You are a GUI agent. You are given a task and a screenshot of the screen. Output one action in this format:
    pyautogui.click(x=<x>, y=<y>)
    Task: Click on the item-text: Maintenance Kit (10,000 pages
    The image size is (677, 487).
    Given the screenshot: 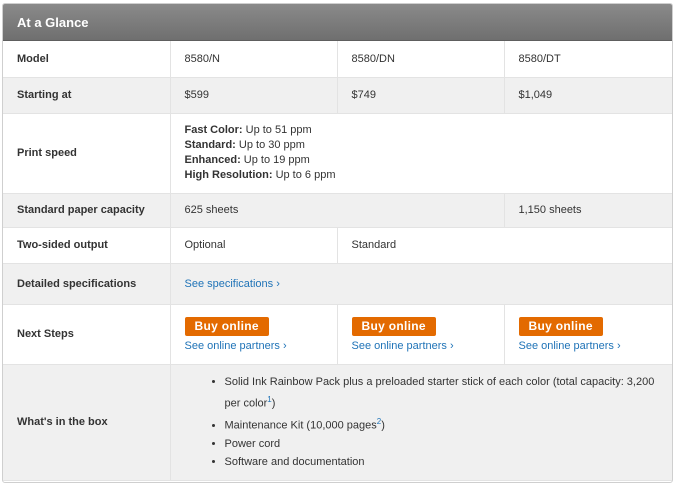 What is the action you would take?
    pyautogui.click(x=300, y=425)
    